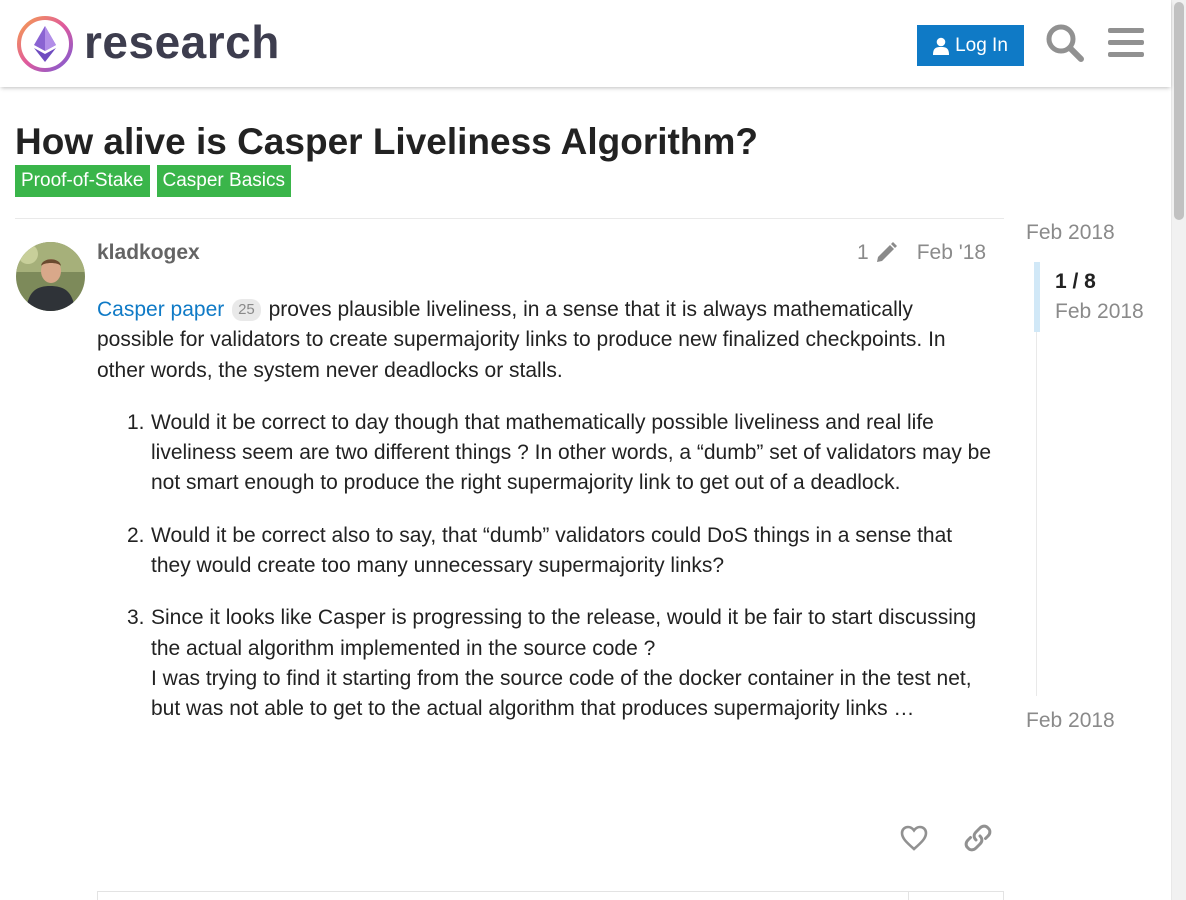 Image resolution: width=1186 pixels, height=900 pixels. I want to click on topic-map-divider, so click(908, 896).